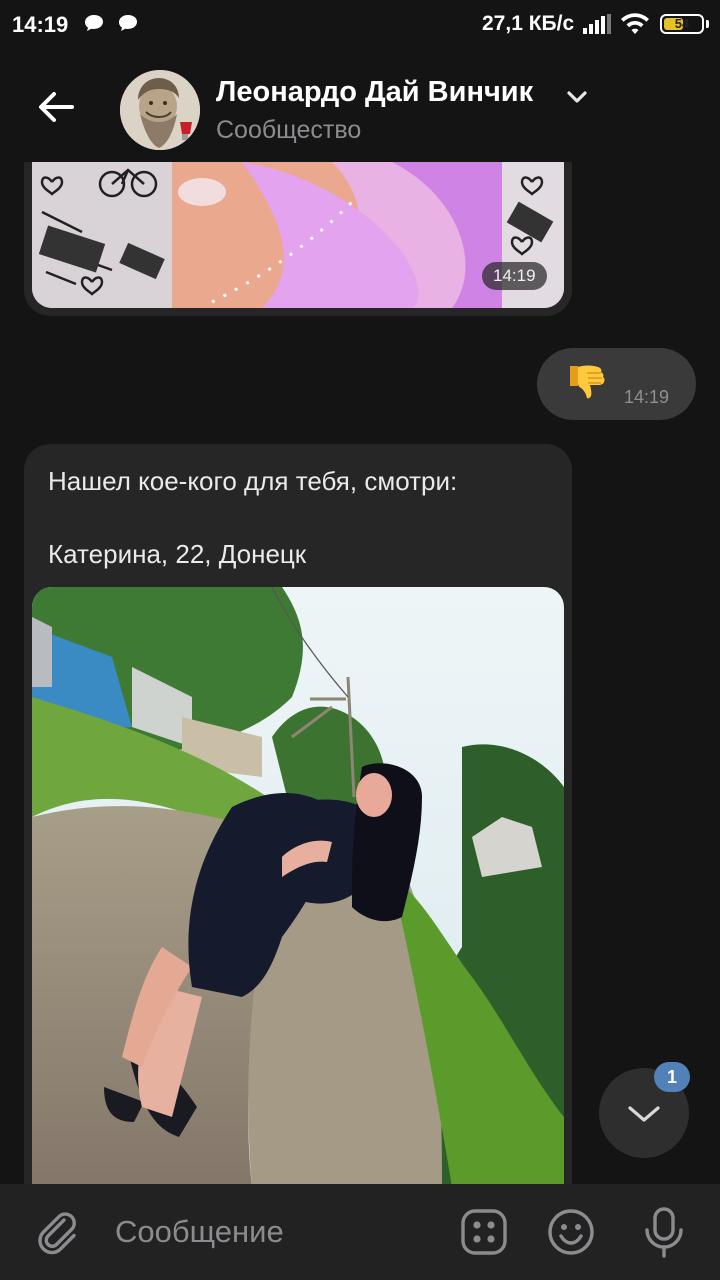  I want to click on outgoing-message, so click(616, 384).